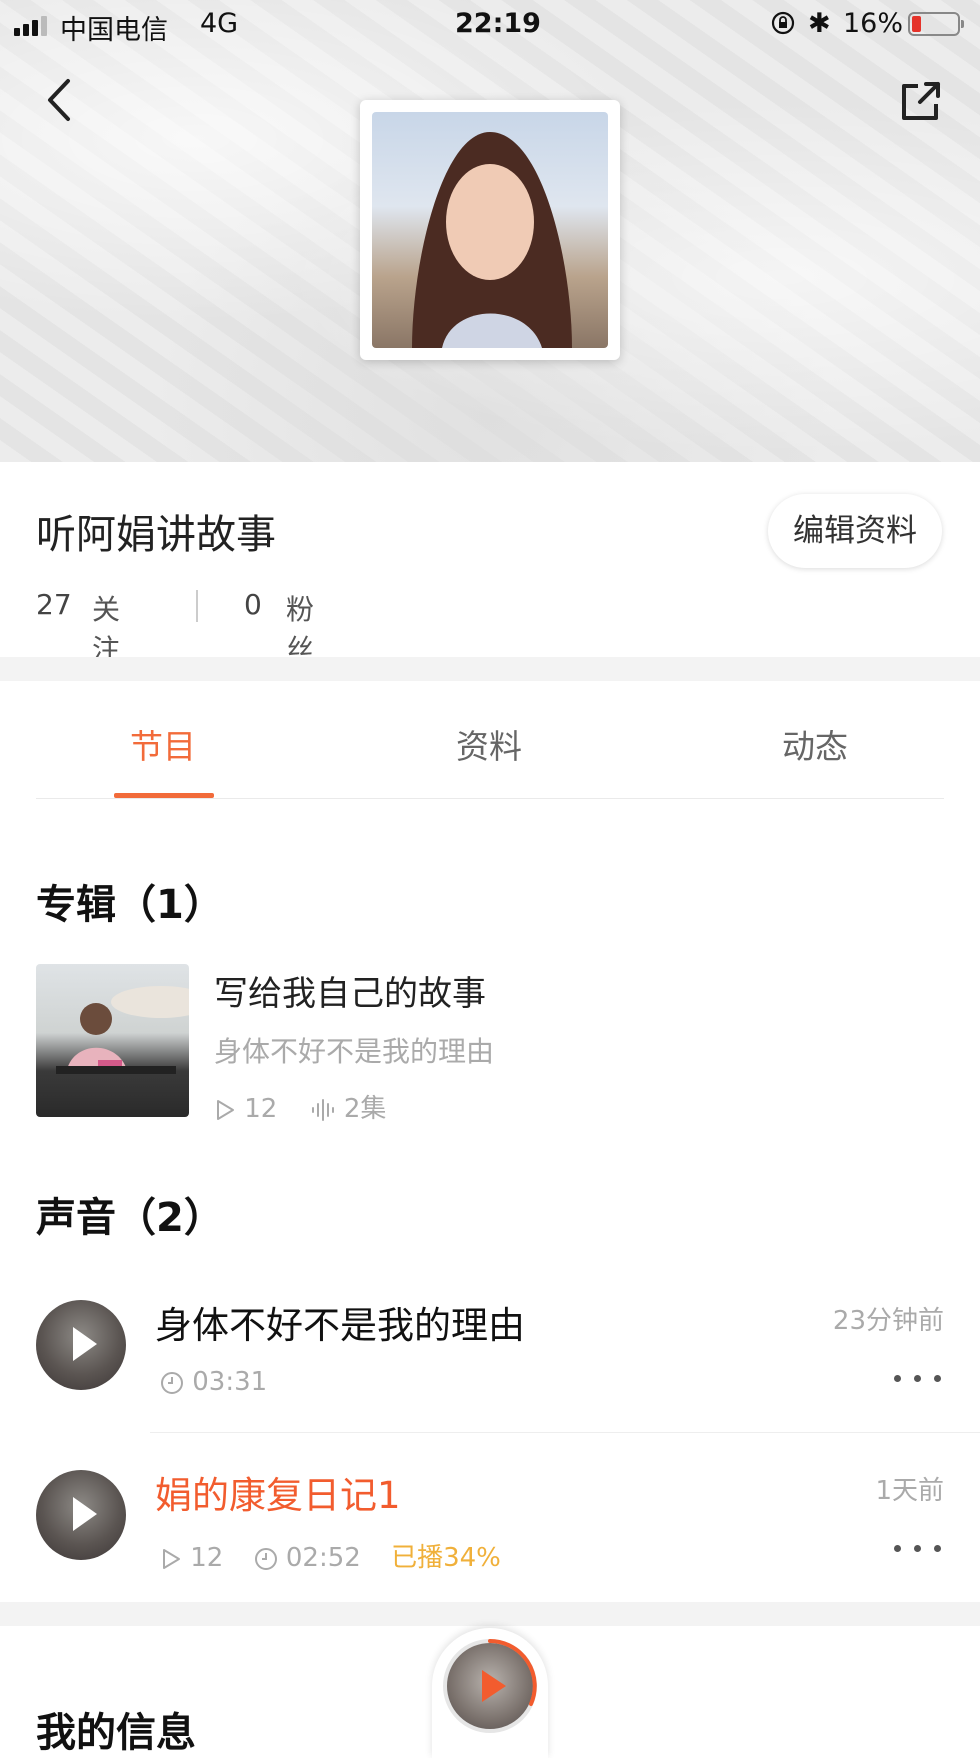 The width and height of the screenshot is (980, 1758). What do you see at coordinates (855, 531) in the screenshot?
I see `edit-profile-button: 编辑资料` at bounding box center [855, 531].